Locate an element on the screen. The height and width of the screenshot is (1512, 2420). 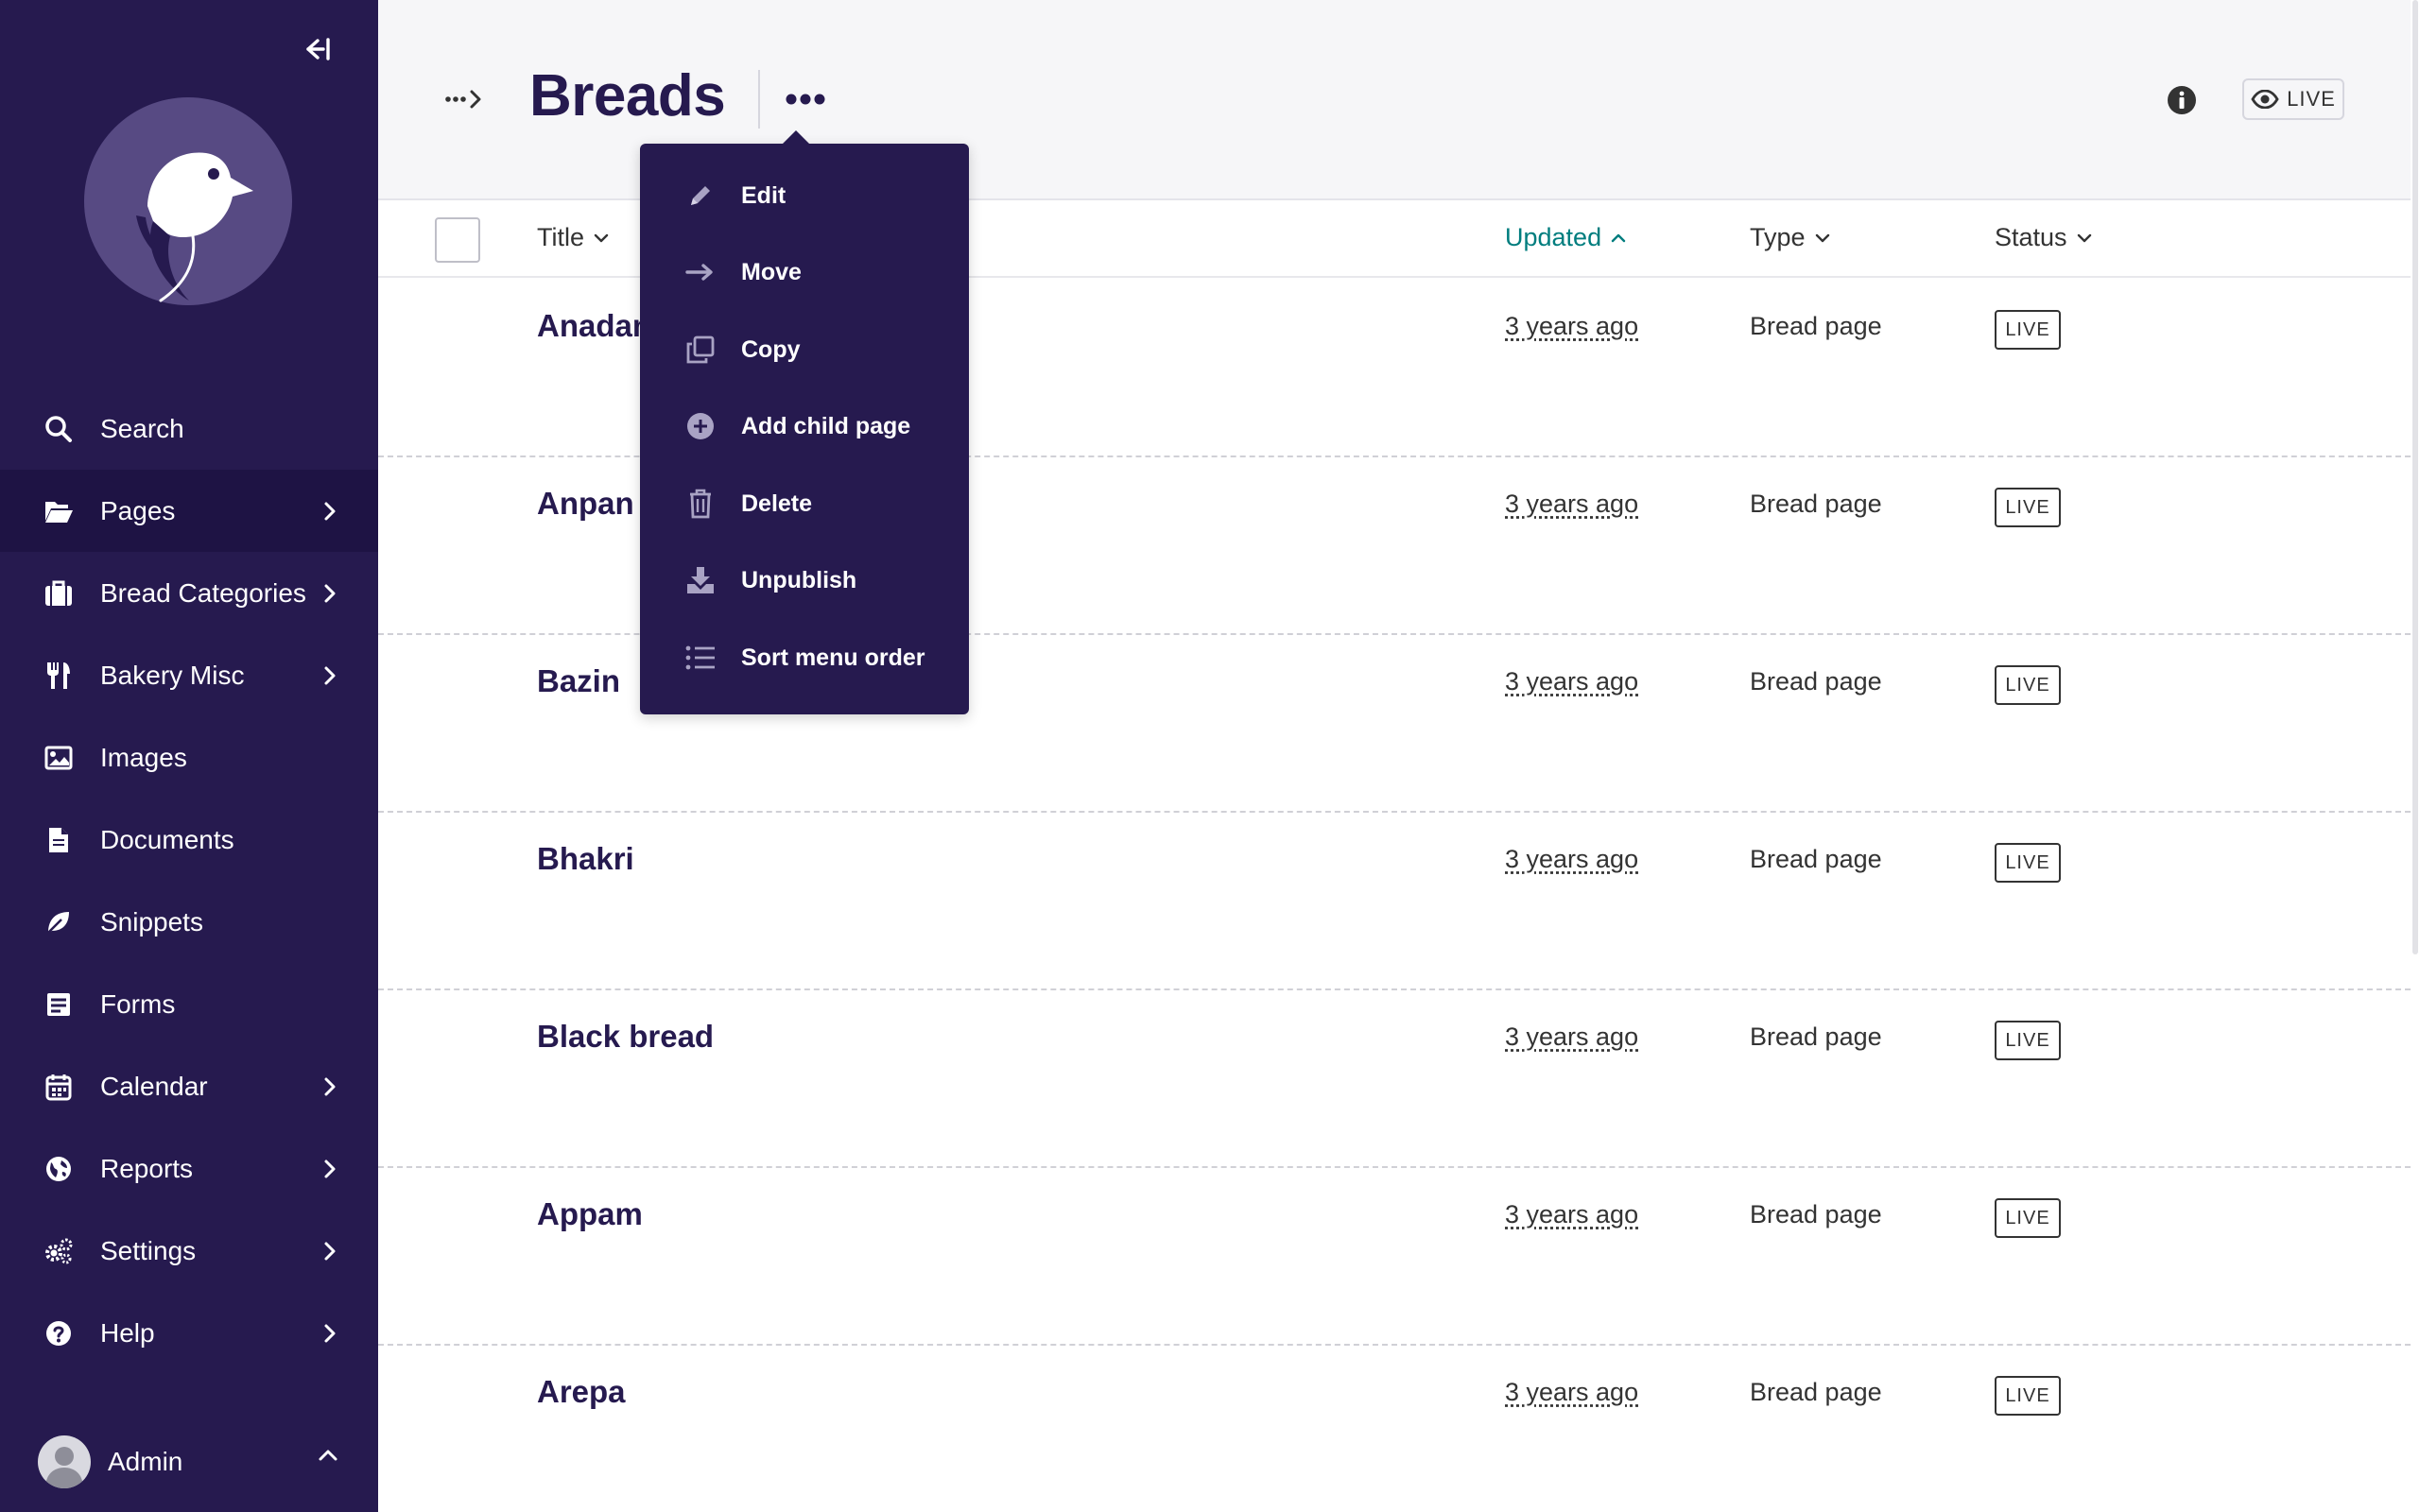
menu-item-sort-menu-order: Sort menu order is located at coordinates (804, 658).